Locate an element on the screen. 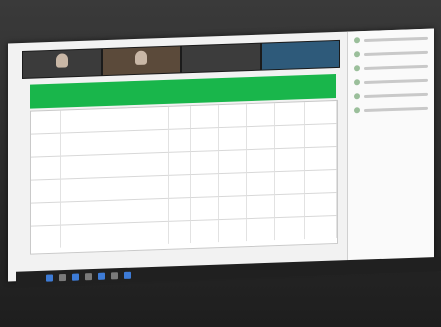 The width and height of the screenshot is (441, 327). video-strip is located at coordinates (181, 59).